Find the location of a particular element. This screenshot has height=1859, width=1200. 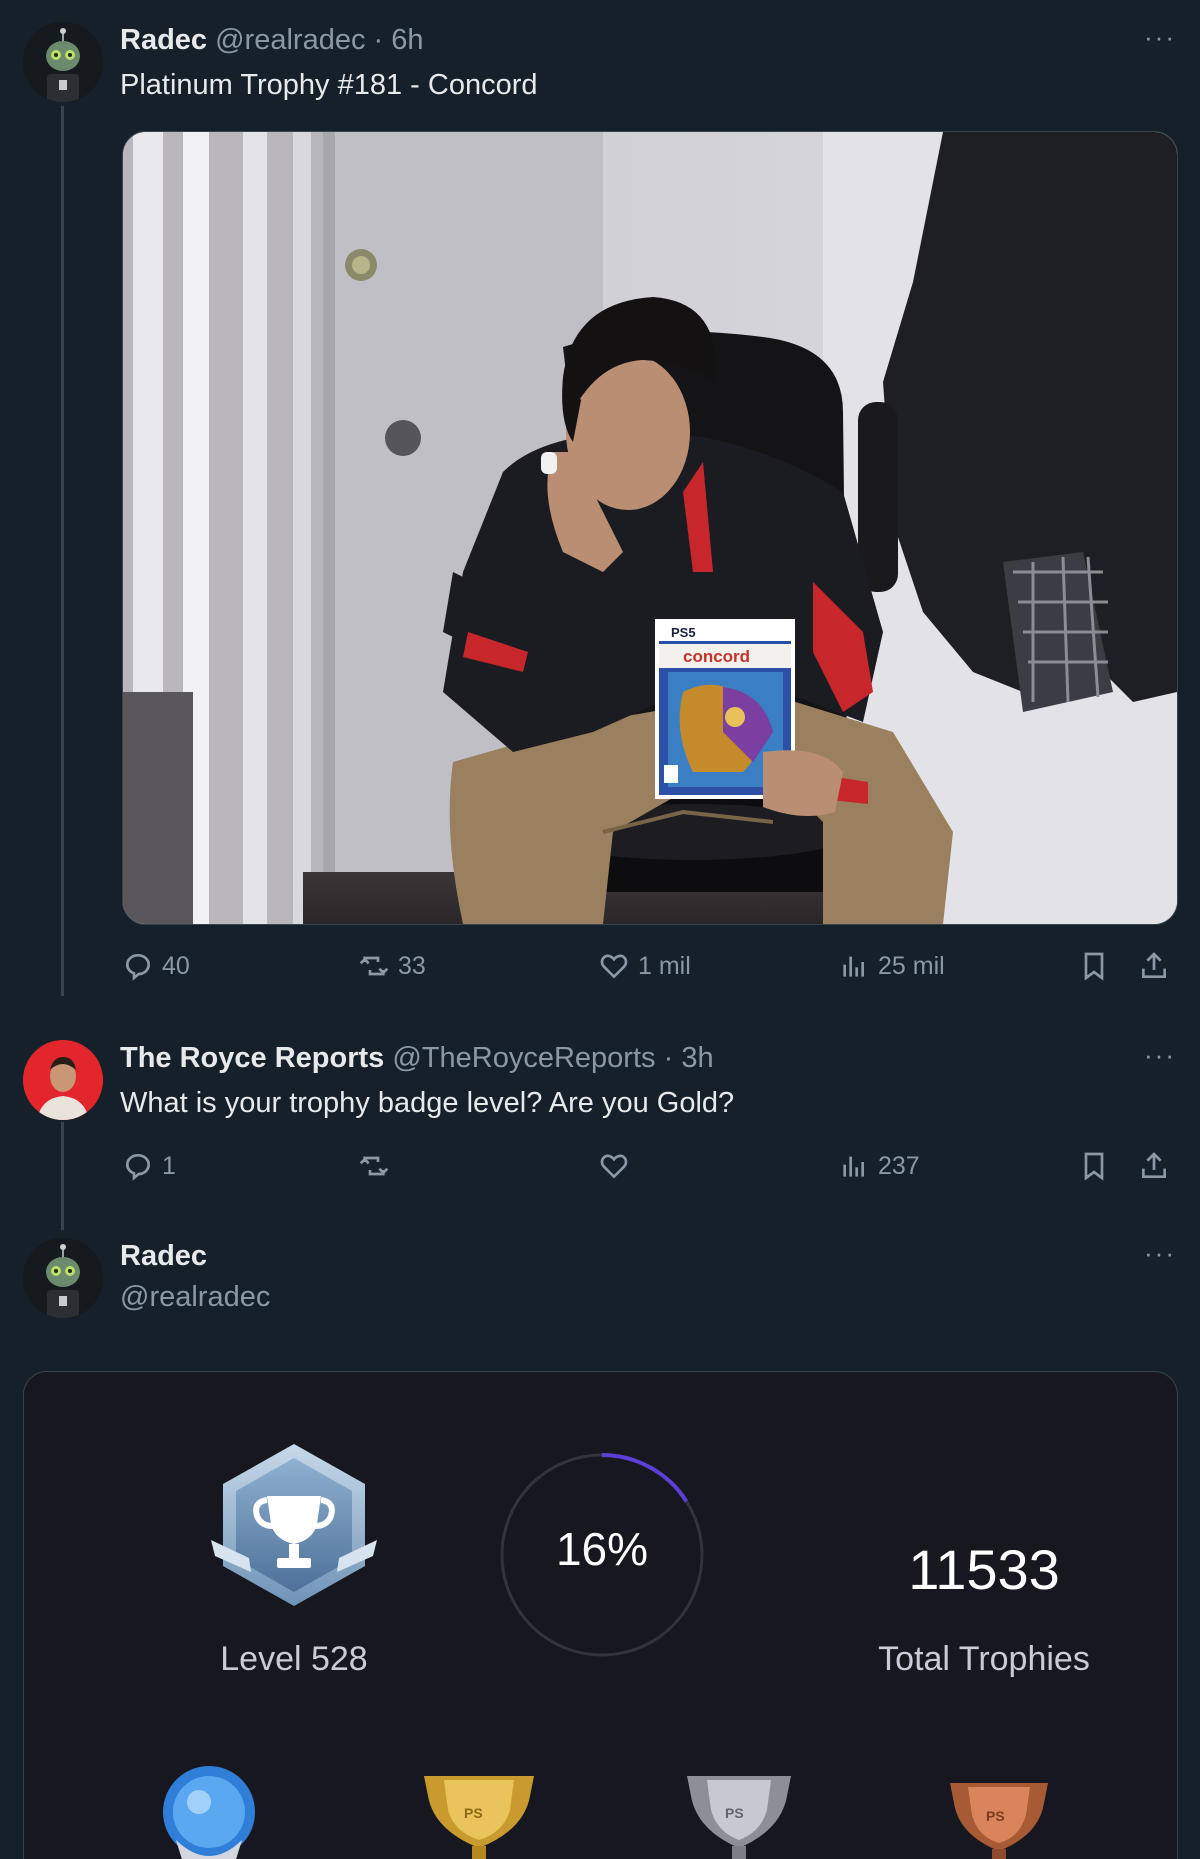

gold-trophy-icon: PS is located at coordinates (479, 1817).